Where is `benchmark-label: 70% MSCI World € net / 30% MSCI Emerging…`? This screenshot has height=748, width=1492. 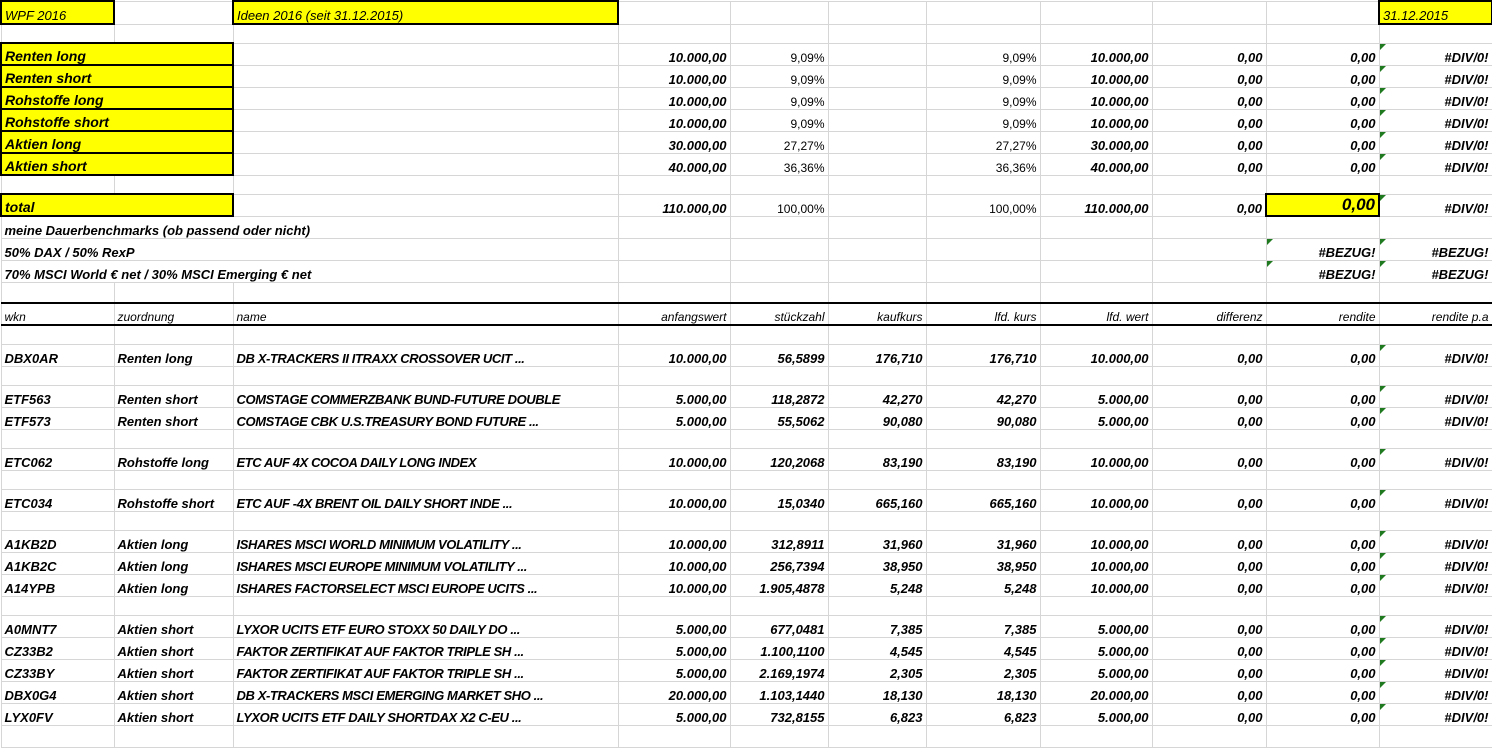 benchmark-label: 70% MSCI World € net / 30% MSCI Emerging… is located at coordinates (309, 271).